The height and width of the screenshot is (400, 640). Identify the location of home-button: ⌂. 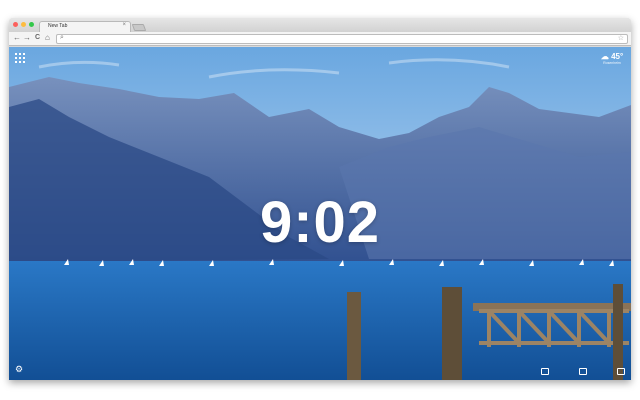
(47, 38).